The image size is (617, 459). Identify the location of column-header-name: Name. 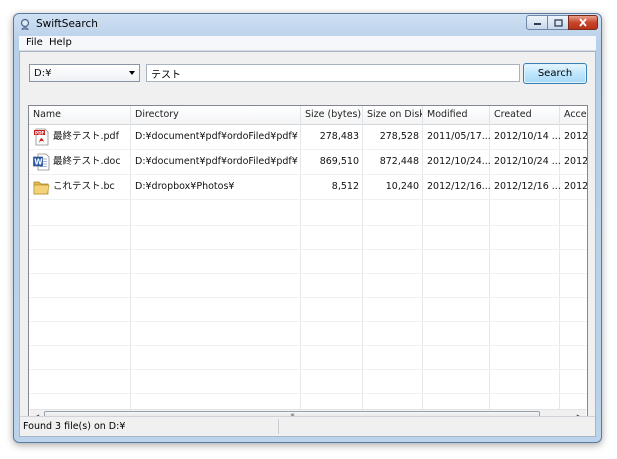
(80, 115).